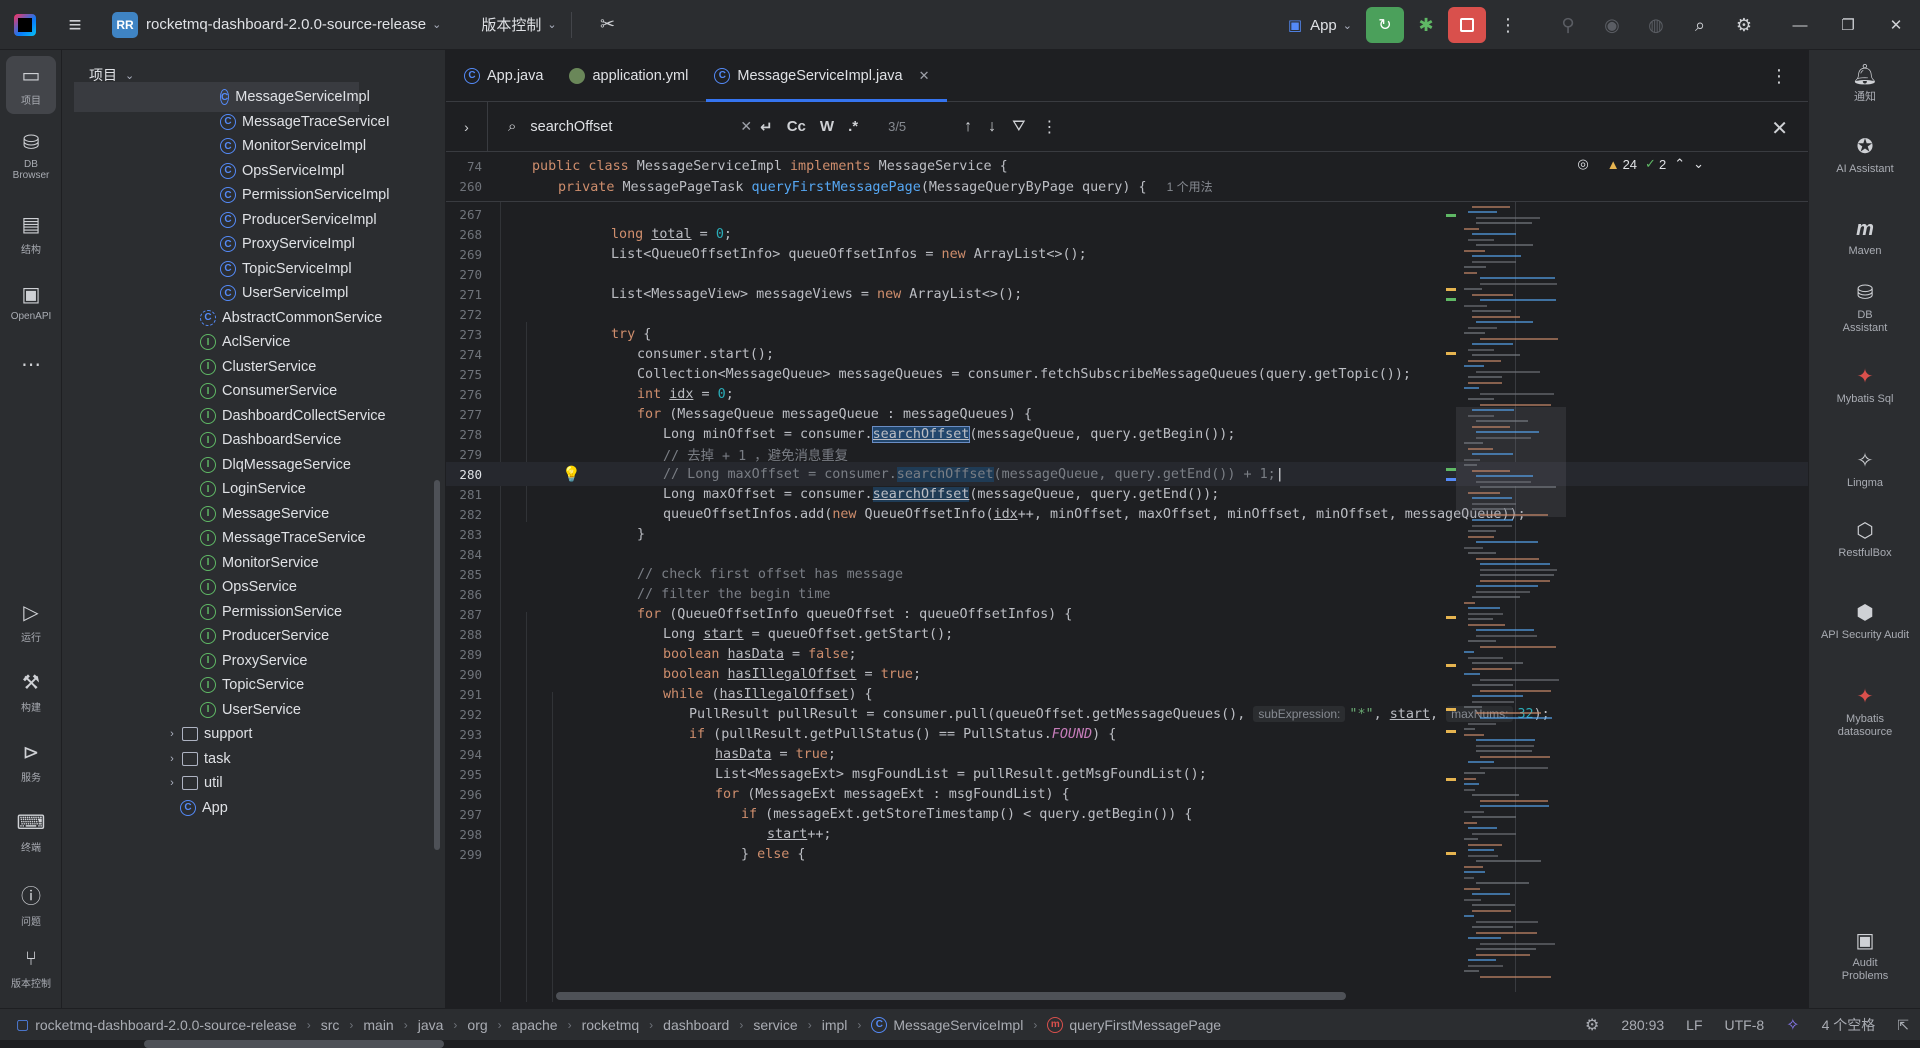  I want to click on code-with-me-icon: ⚲, so click(1568, 25).